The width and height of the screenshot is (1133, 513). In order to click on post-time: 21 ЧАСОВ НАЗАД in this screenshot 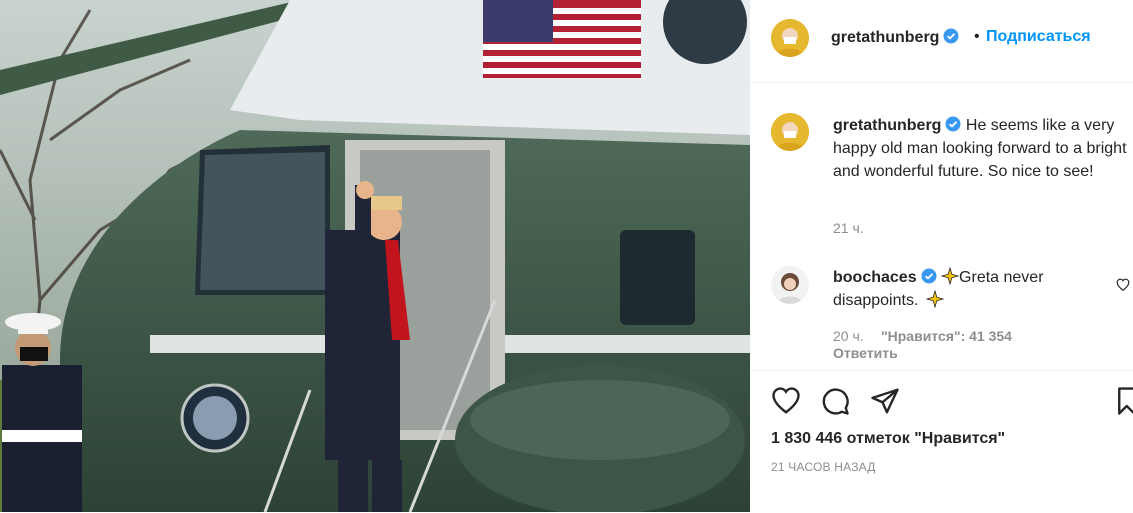, I will do `click(823, 467)`.